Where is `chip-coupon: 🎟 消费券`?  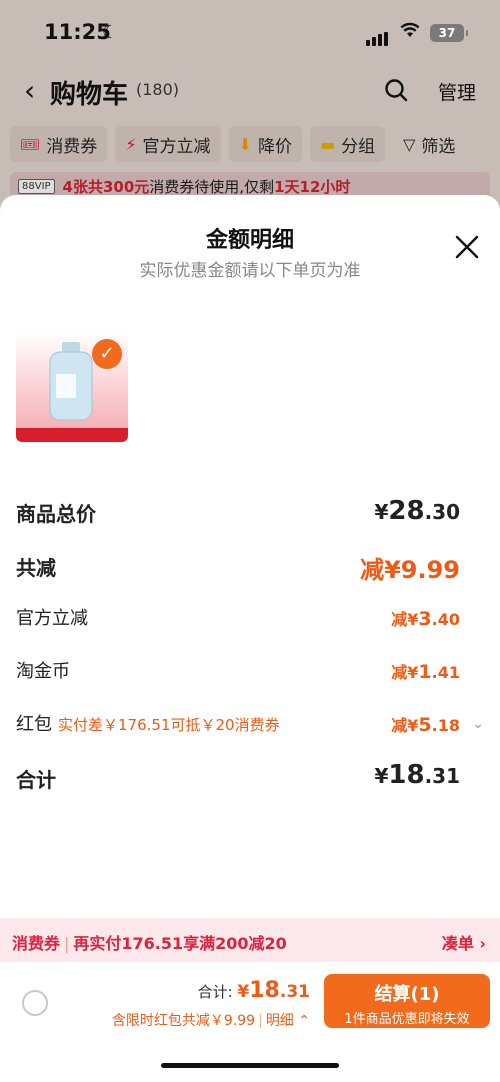
chip-coupon: 🎟 消费券 is located at coordinates (59, 144).